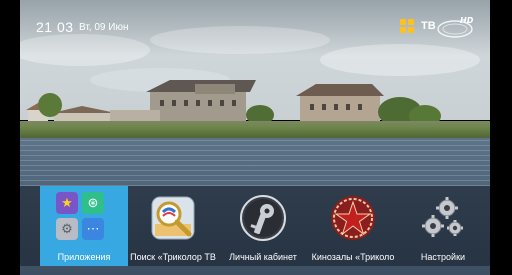 The image size is (512, 275). Describe the element at coordinates (173, 257) in the screenshot. I see `menu-item-label: Поиск «Триколор ТВ` at that location.